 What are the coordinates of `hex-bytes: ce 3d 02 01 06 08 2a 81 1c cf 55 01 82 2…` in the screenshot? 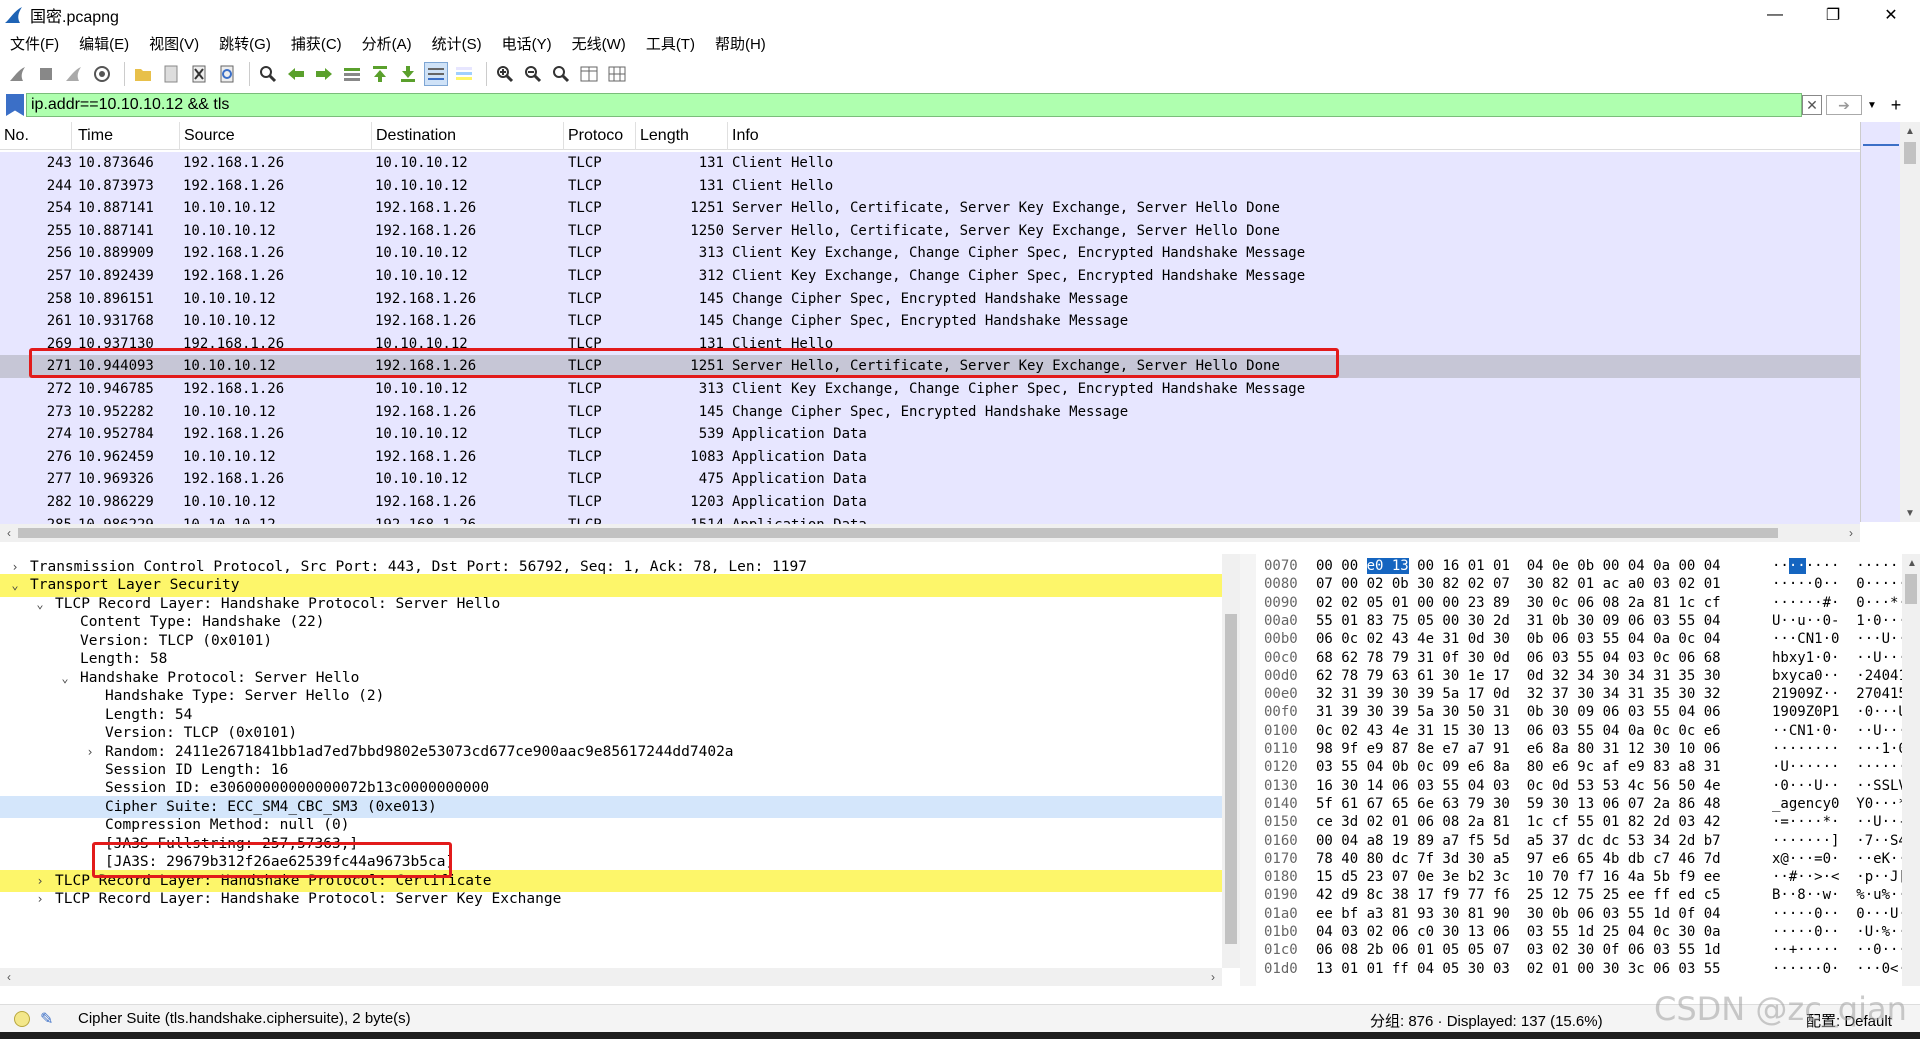 It's located at (1518, 822).